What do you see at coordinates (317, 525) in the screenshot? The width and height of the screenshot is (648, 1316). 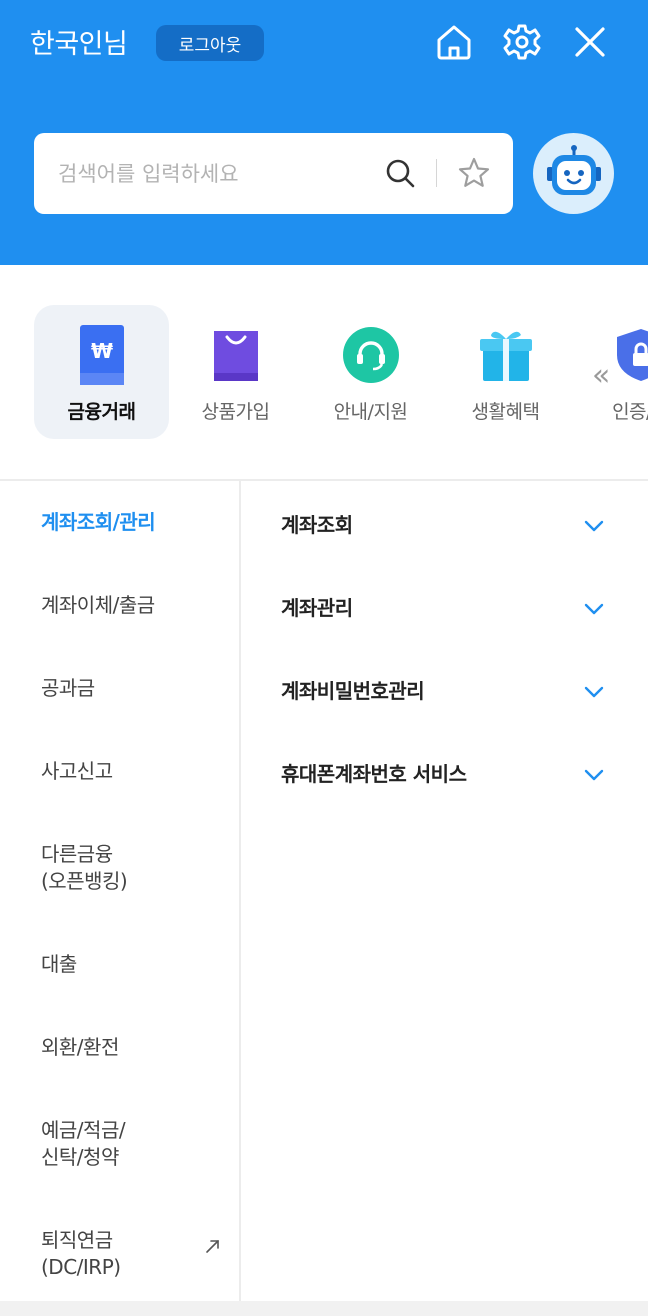 I see `submenu-label: 계좌조회` at bounding box center [317, 525].